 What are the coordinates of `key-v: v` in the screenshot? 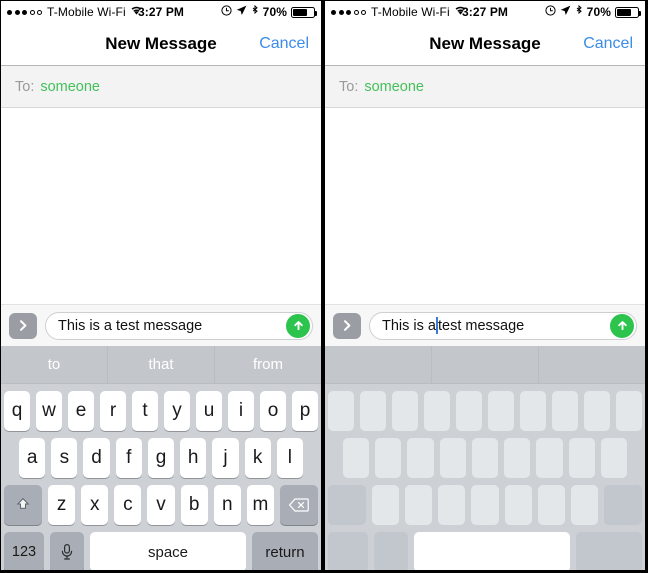 It's located at (161, 505).